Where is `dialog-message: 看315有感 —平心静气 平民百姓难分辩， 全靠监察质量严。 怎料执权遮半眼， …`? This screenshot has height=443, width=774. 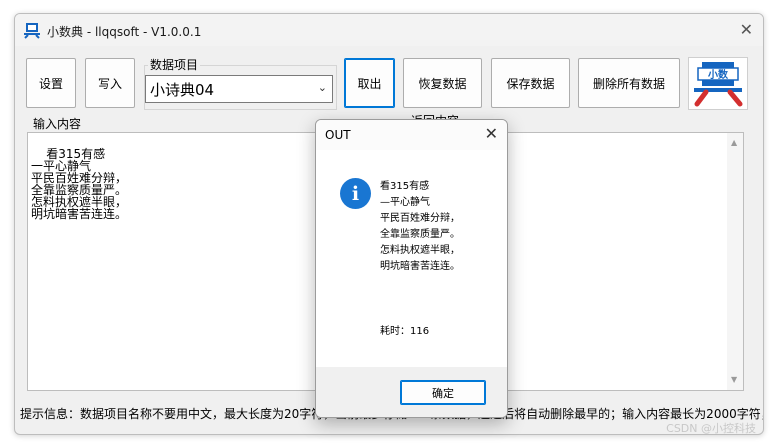
dialog-message: 看315有感 —平心静气 平民百姓难分辩， 全靠监察质量严。 怎料执权遮半眼， … is located at coordinates (420, 226).